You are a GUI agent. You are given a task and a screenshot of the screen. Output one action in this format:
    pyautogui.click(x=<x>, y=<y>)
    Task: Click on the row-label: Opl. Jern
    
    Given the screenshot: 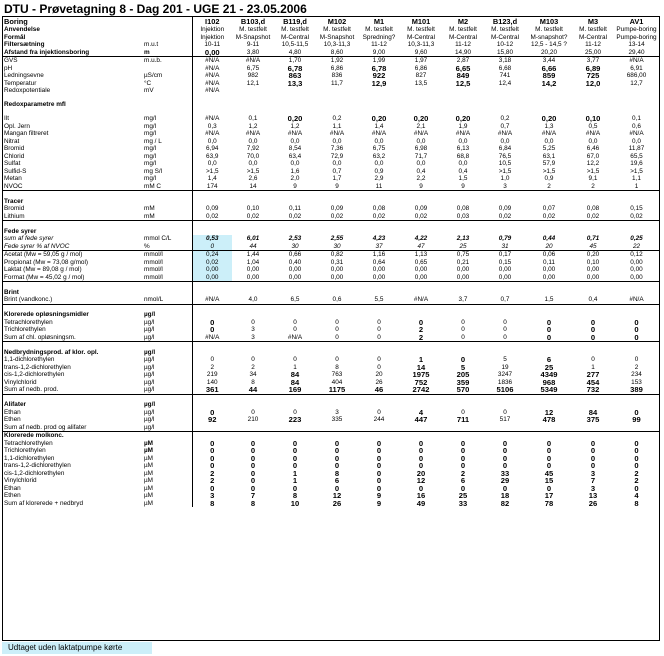 What is the action you would take?
    pyautogui.click(x=17, y=126)
    